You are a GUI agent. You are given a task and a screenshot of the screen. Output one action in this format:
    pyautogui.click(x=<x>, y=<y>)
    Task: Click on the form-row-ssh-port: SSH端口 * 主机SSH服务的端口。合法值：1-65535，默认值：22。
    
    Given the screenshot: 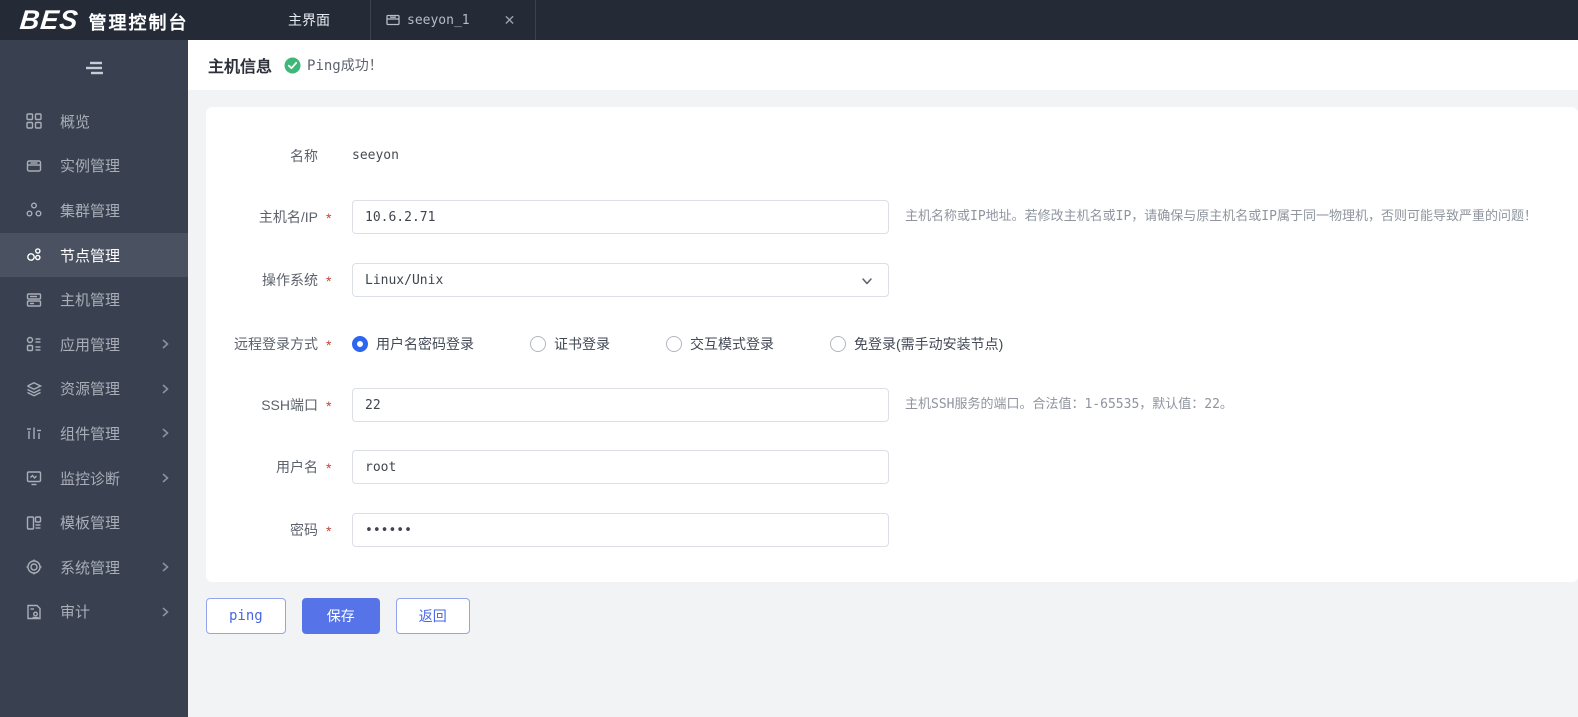 What is the action you would take?
    pyautogui.click(x=892, y=405)
    